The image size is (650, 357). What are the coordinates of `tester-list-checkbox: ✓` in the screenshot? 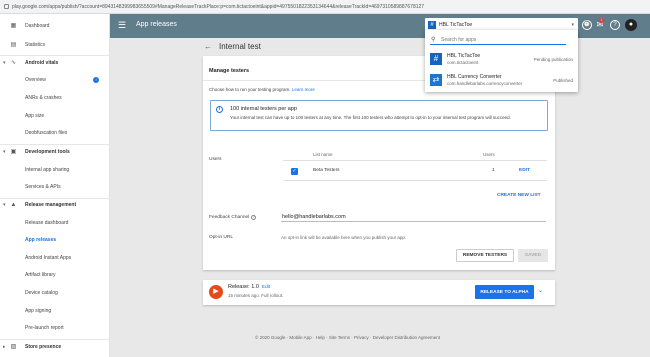 It's located at (294, 171).